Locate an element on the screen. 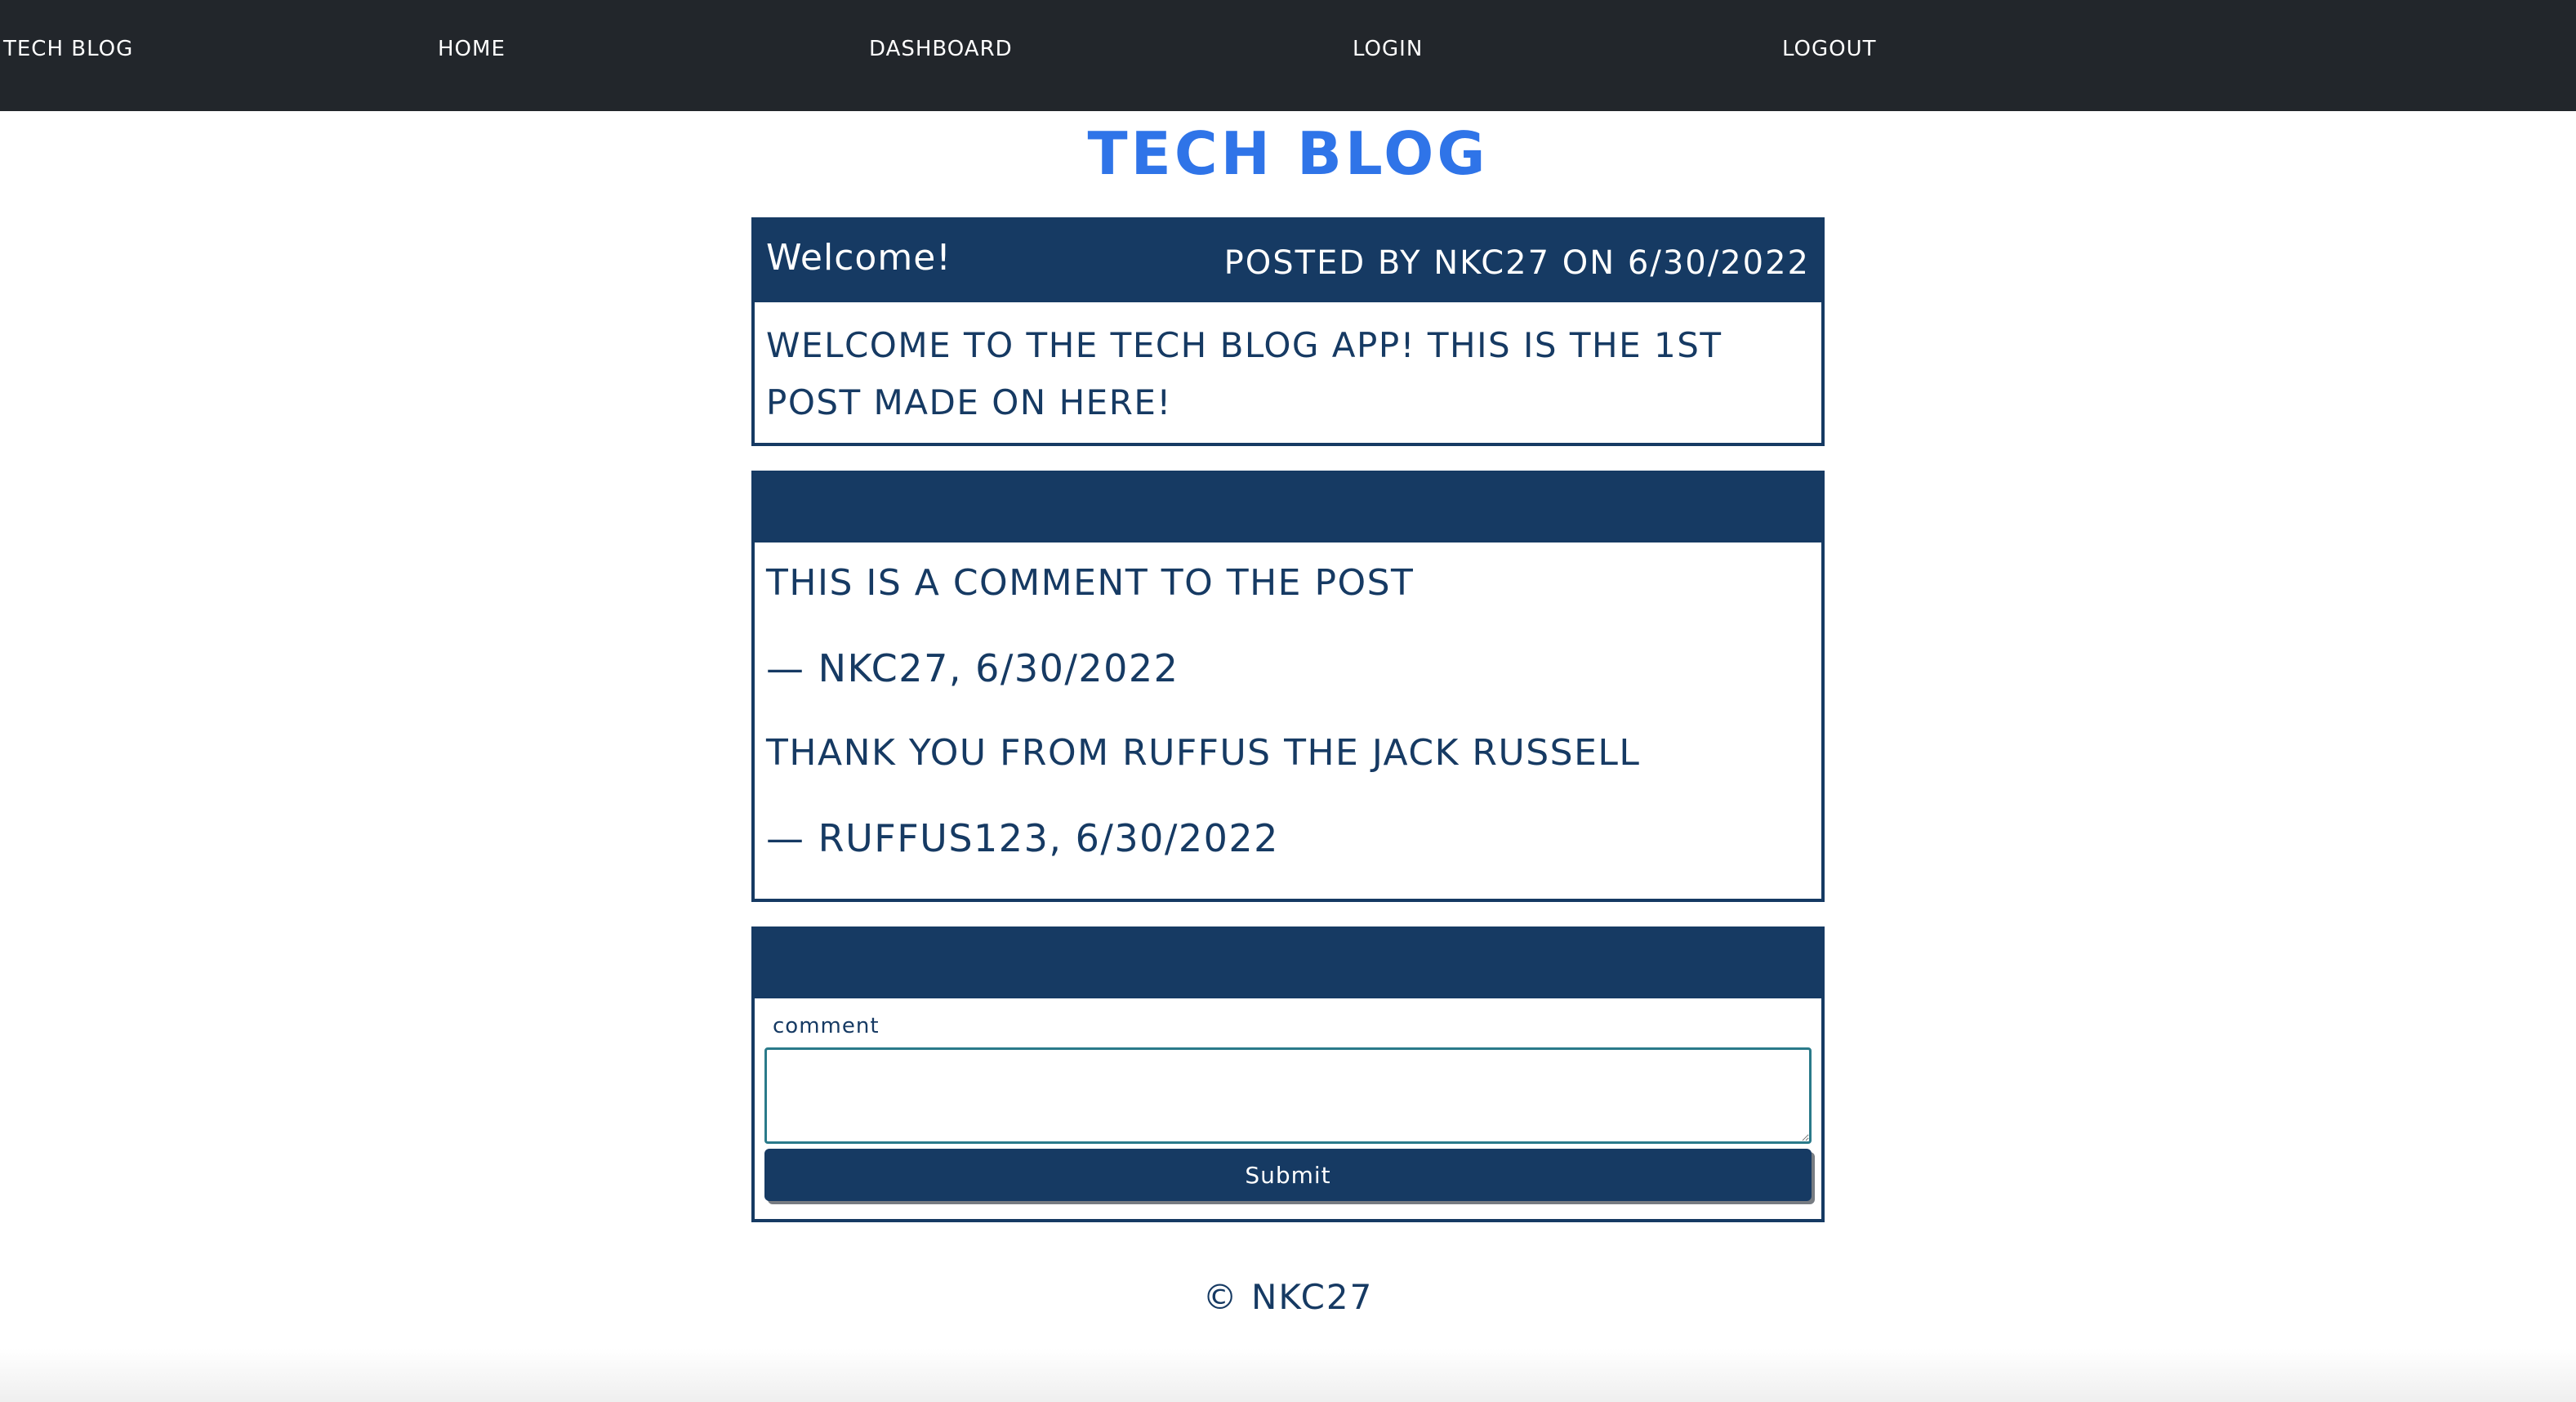 The height and width of the screenshot is (1402, 2576). comment-label: comment is located at coordinates (826, 1026).